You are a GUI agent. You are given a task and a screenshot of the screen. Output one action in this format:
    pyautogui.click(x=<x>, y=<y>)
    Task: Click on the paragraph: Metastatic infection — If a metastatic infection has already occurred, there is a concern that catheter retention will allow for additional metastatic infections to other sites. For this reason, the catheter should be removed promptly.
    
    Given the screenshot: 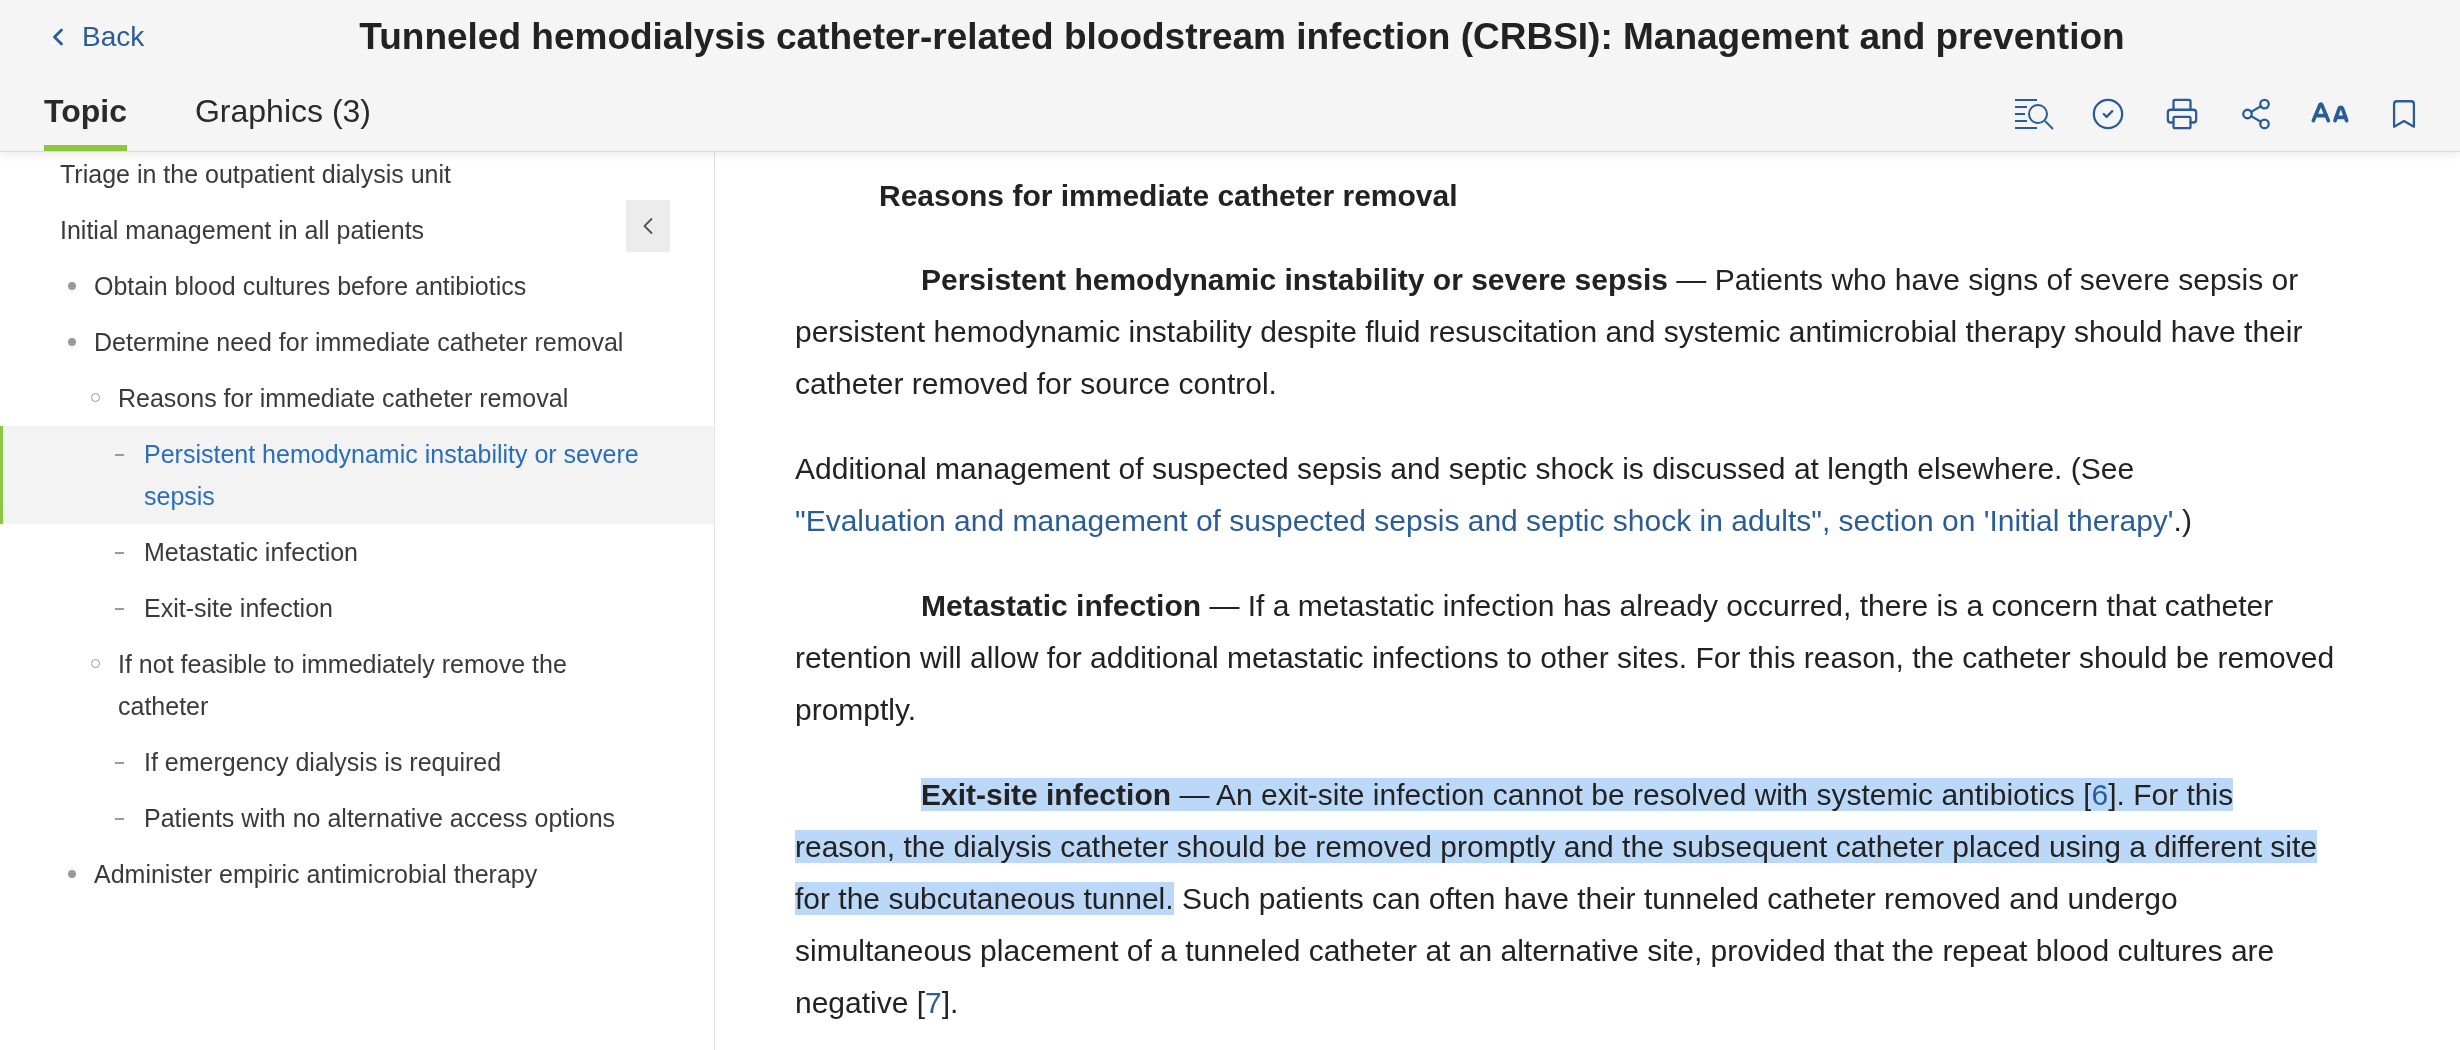 What is the action you would take?
    pyautogui.click(x=1565, y=658)
    